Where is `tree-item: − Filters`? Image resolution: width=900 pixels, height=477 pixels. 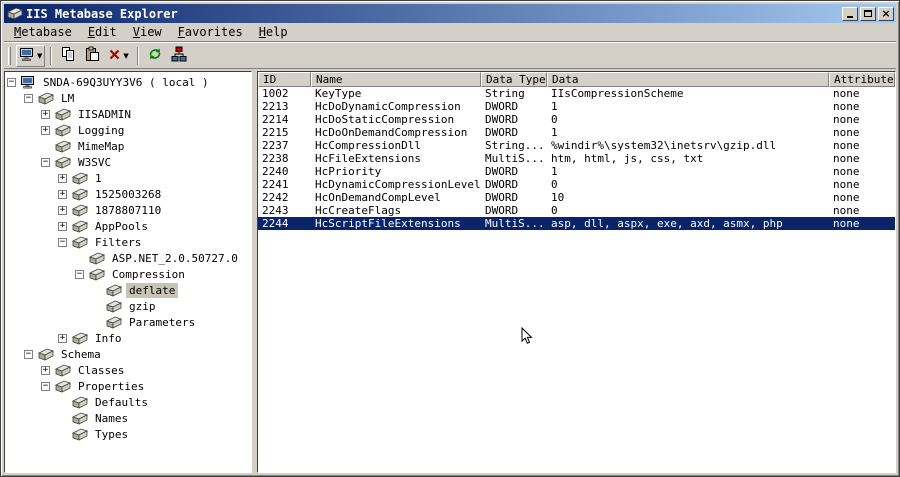 tree-item: − Filters is located at coordinates (128, 242).